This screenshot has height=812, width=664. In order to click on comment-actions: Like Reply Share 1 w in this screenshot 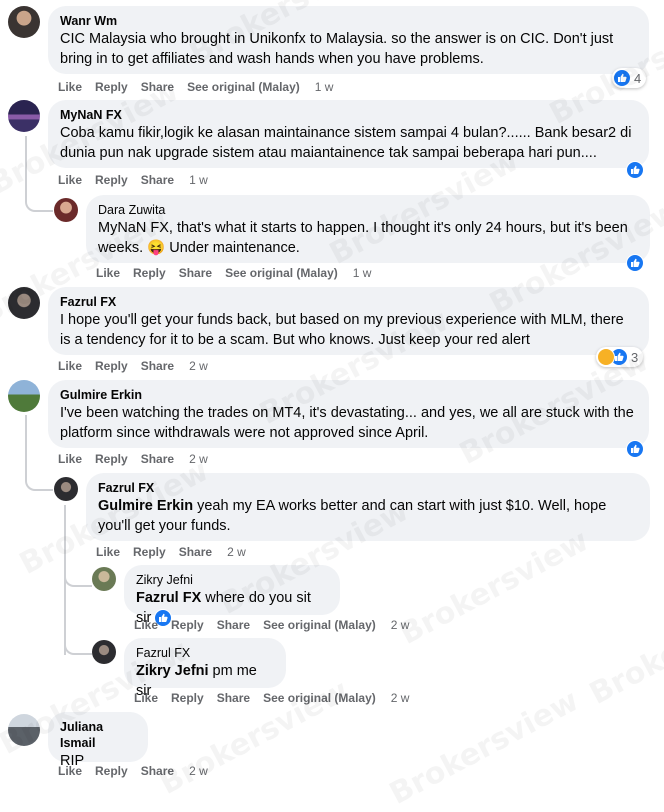, I will do `click(139, 180)`.